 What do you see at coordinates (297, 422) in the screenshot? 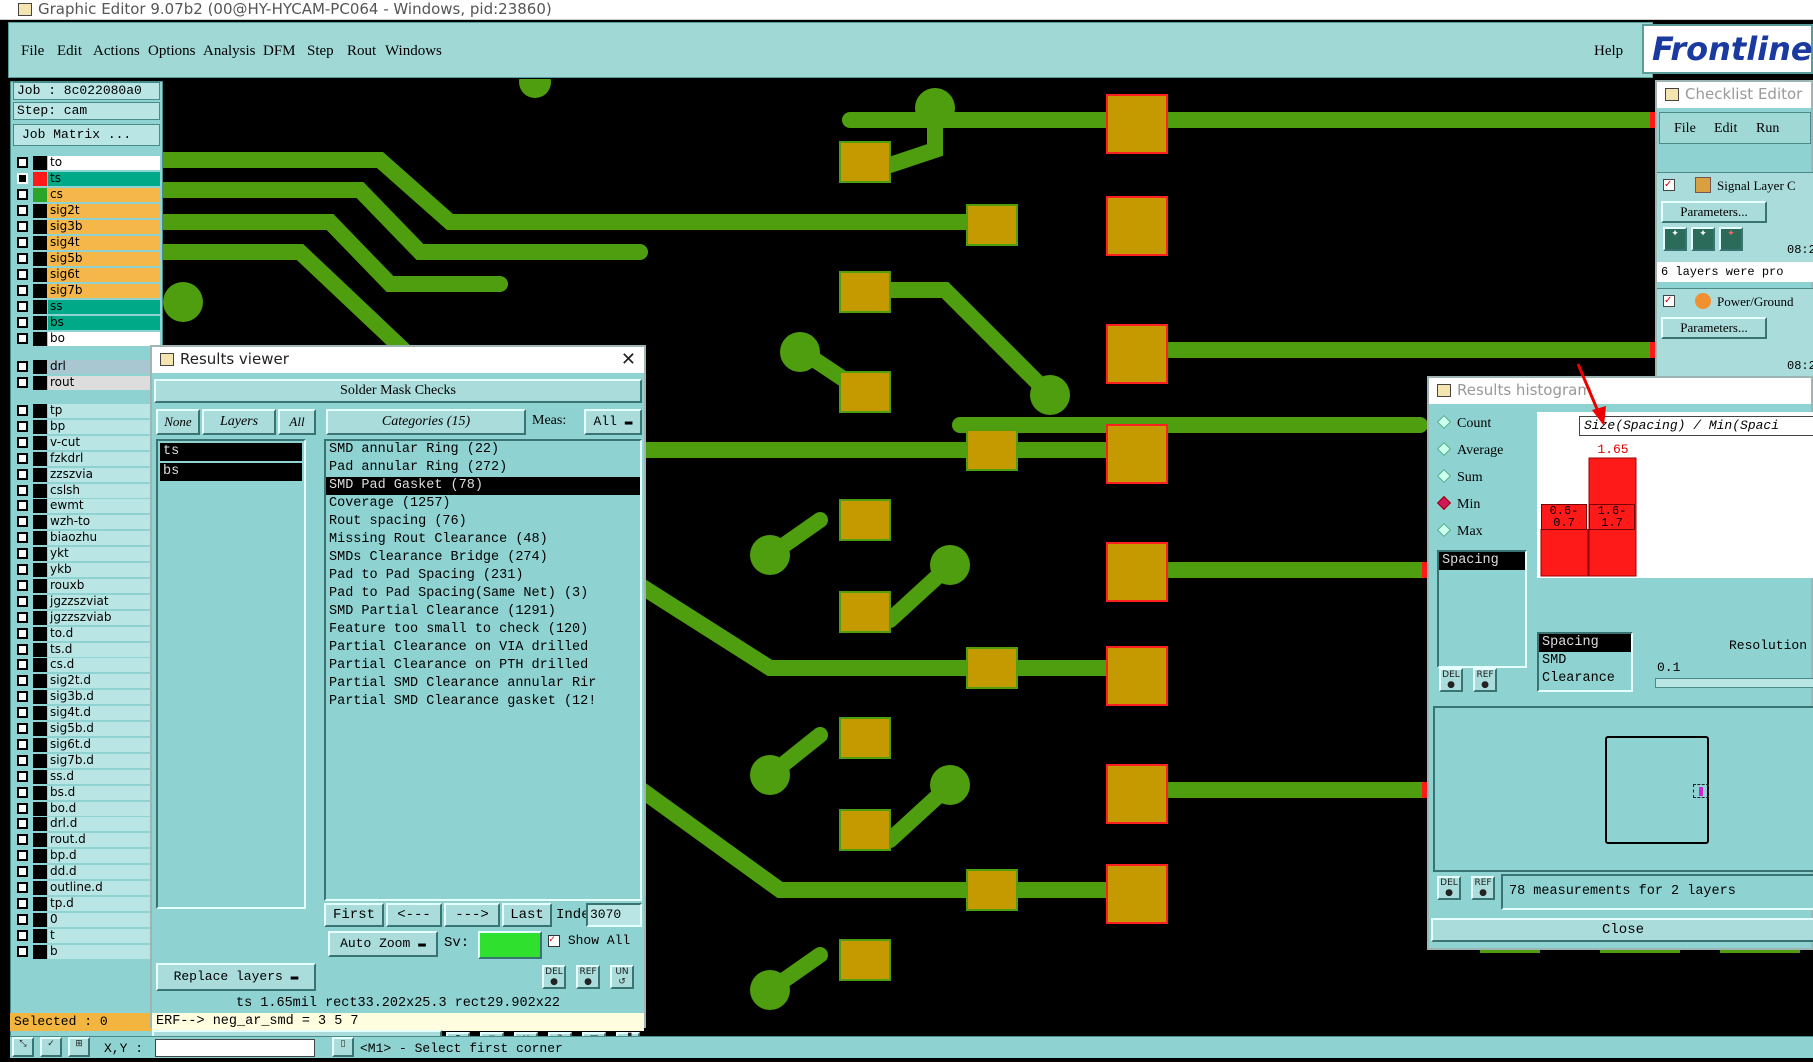
I see `all-layers-button: All` at bounding box center [297, 422].